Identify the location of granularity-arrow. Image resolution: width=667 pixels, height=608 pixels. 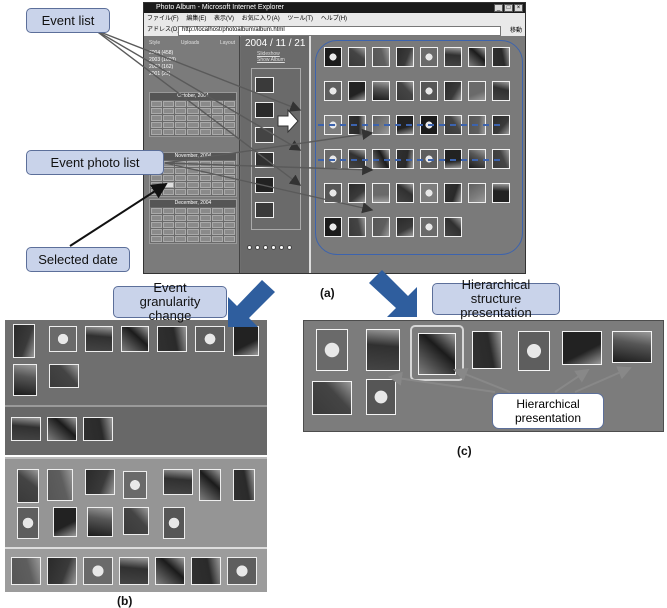
(251, 303).